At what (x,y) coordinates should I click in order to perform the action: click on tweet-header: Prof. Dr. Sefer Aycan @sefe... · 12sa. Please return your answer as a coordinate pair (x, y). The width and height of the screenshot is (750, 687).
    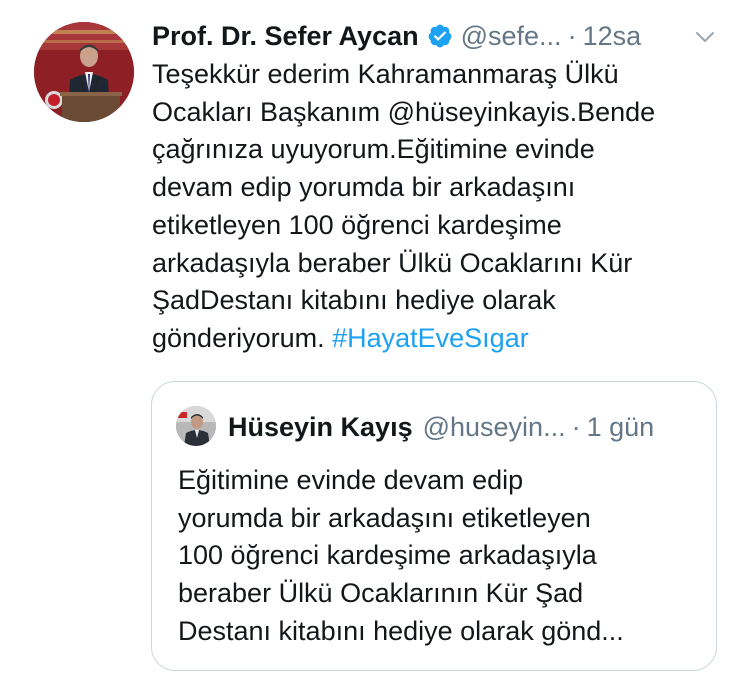
    Looking at the image, I should click on (396, 36).